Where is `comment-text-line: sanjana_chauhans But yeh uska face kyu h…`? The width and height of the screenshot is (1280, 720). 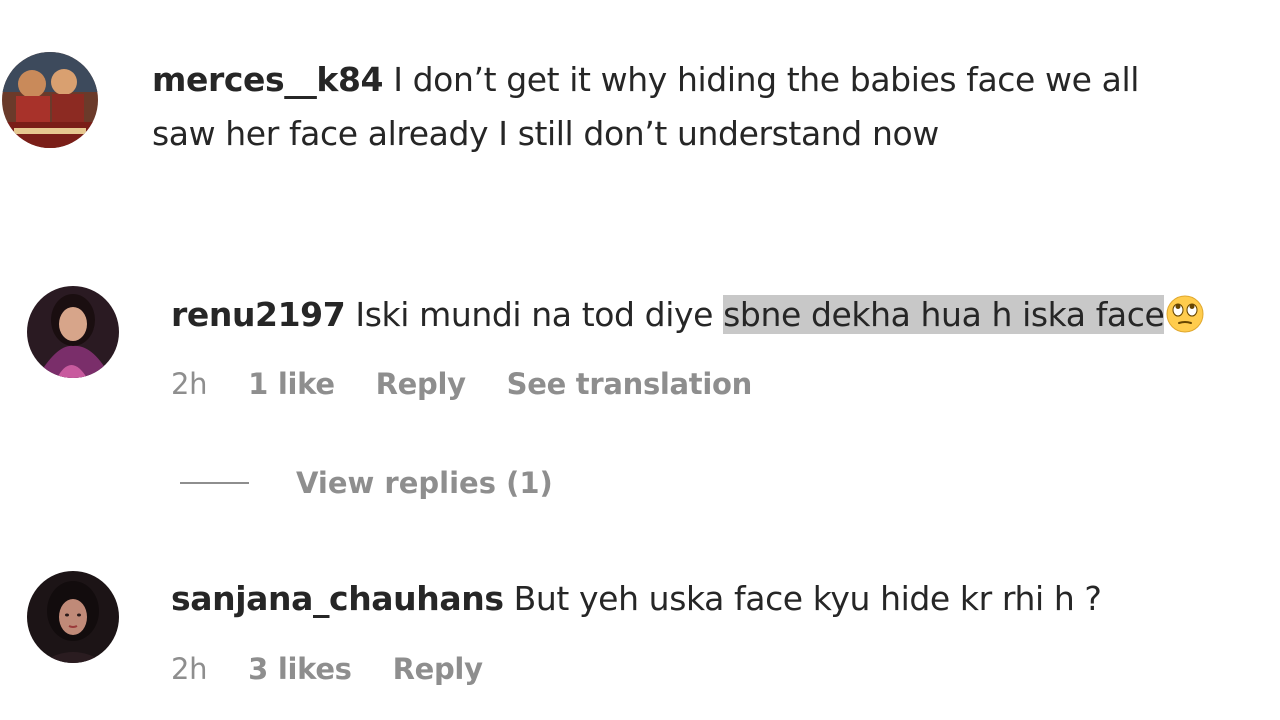 comment-text-line: sanjana_chauhans But yeh uska face kyu h… is located at coordinates (636, 599).